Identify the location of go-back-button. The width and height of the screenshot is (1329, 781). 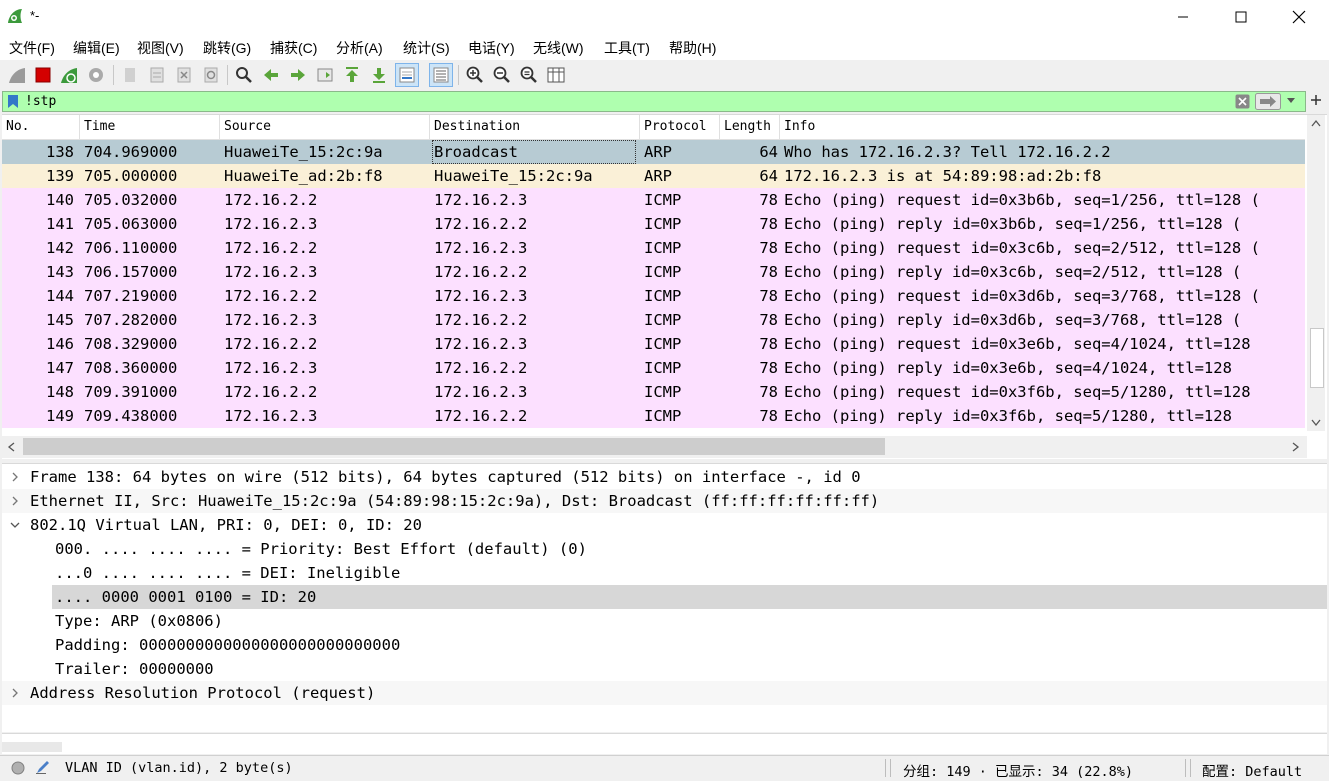
(271, 75).